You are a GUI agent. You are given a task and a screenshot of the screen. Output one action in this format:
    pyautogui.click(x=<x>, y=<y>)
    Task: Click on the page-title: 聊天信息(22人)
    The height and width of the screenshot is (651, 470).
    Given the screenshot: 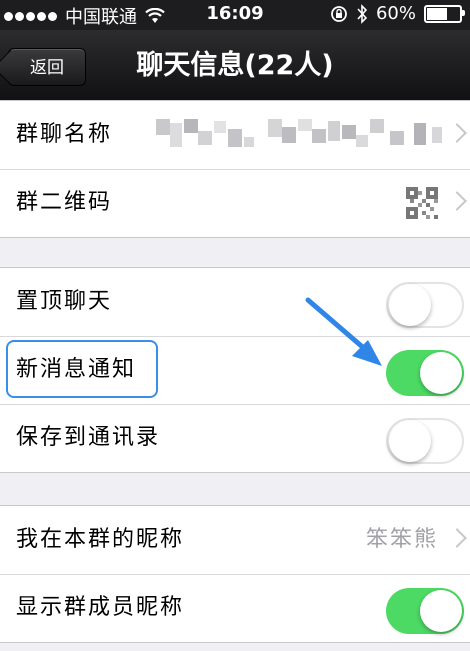 What is the action you would take?
    pyautogui.click(x=235, y=65)
    